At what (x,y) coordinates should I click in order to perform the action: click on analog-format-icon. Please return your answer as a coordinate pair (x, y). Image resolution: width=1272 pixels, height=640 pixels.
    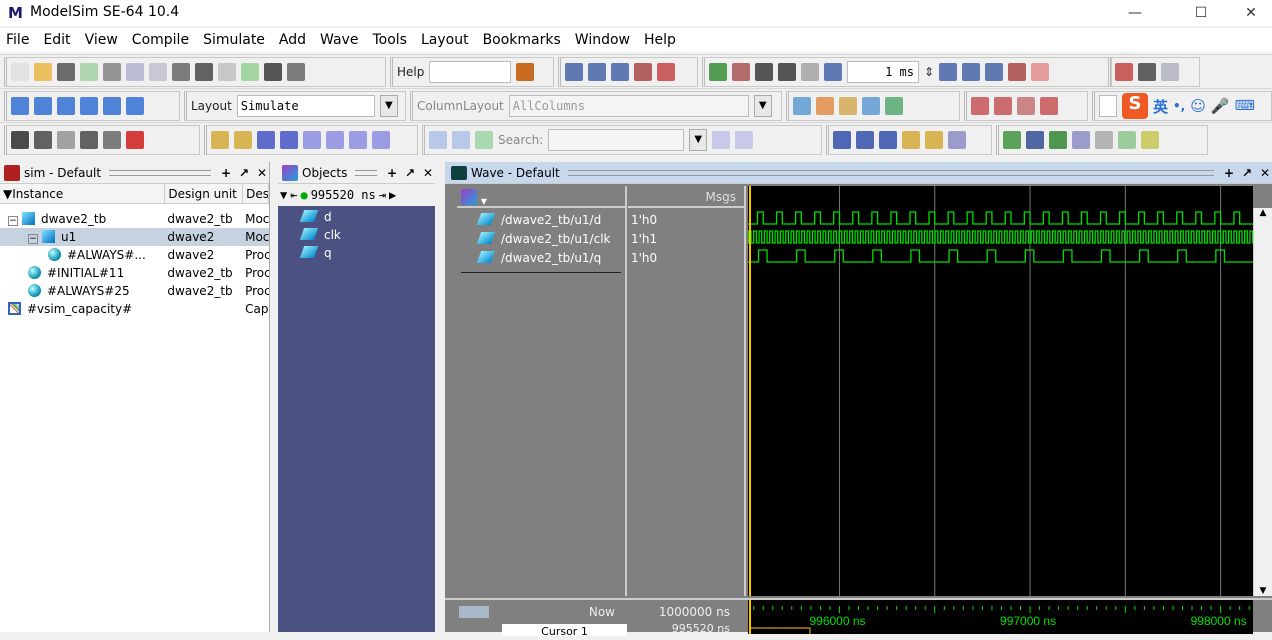
    Looking at the image, I should click on (1081, 140).